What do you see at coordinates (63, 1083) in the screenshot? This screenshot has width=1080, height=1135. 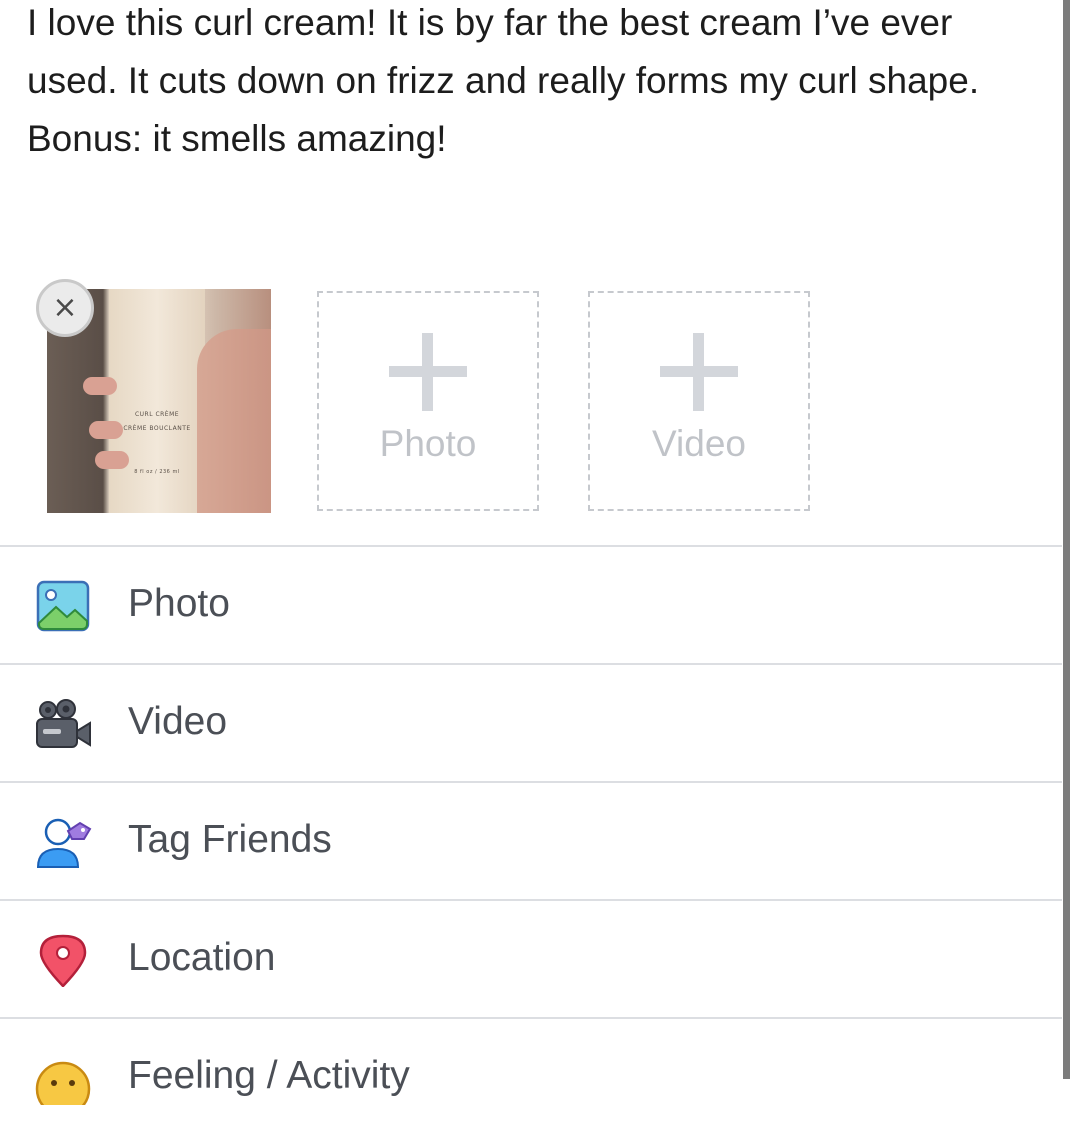 I see `feeling-emoji-icon` at bounding box center [63, 1083].